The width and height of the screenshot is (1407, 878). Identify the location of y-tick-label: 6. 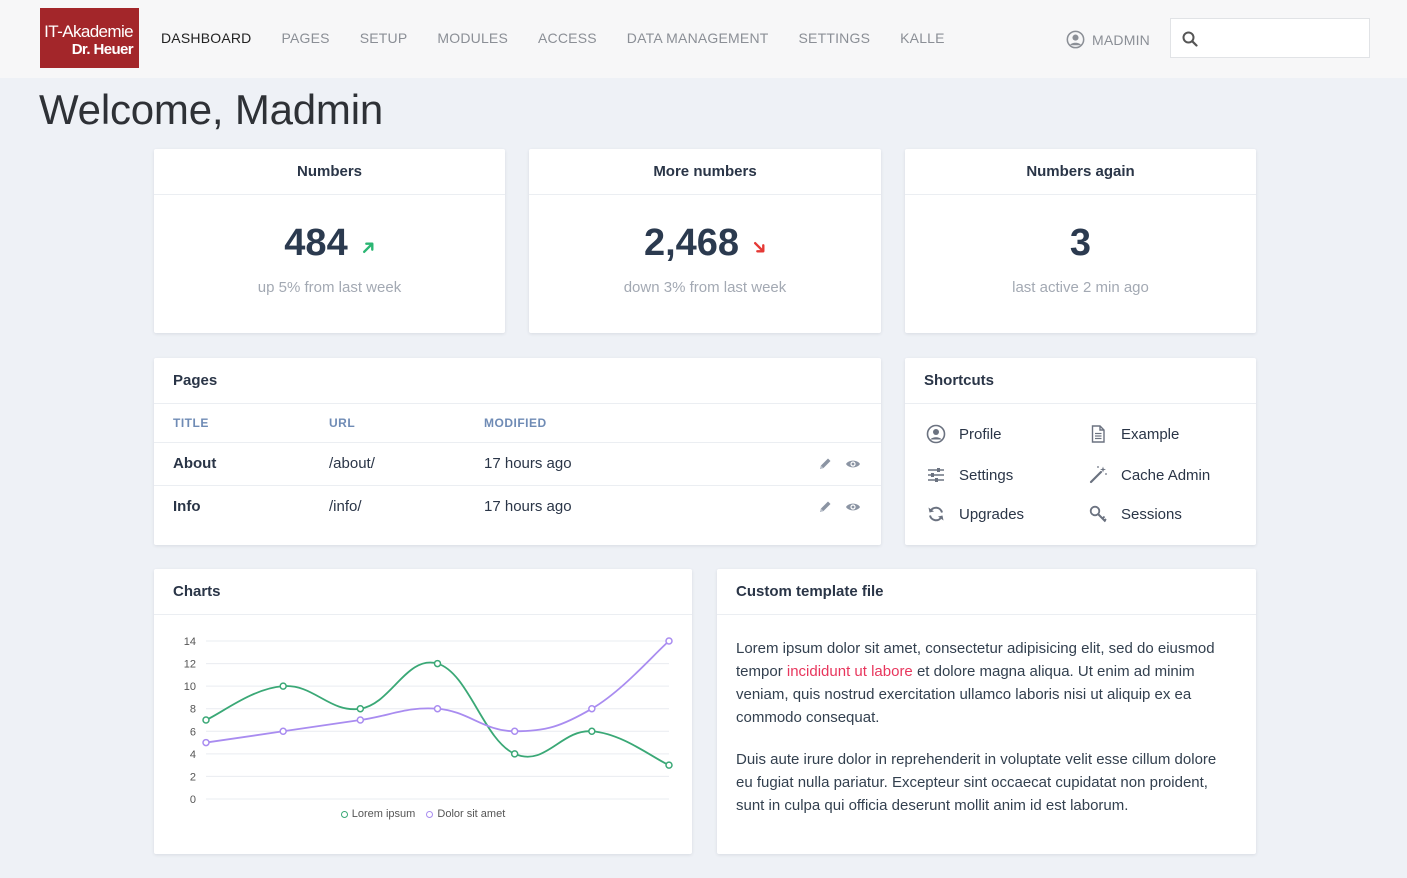
(193, 732).